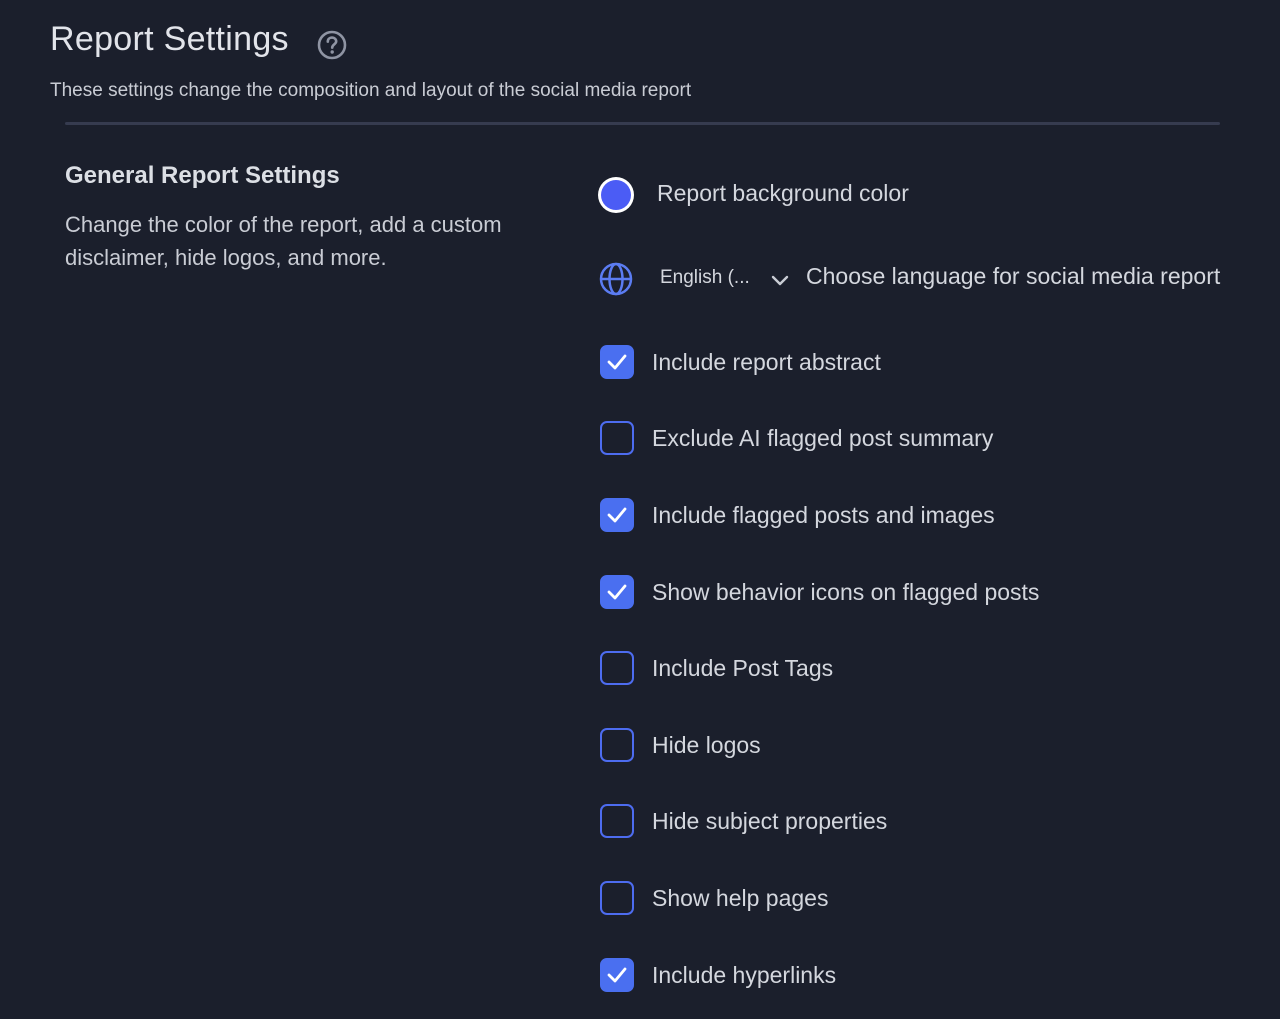 Image resolution: width=1280 pixels, height=1019 pixels. I want to click on option-exclude-ai-summary: Exclude AI flagged post summary, so click(796, 438).